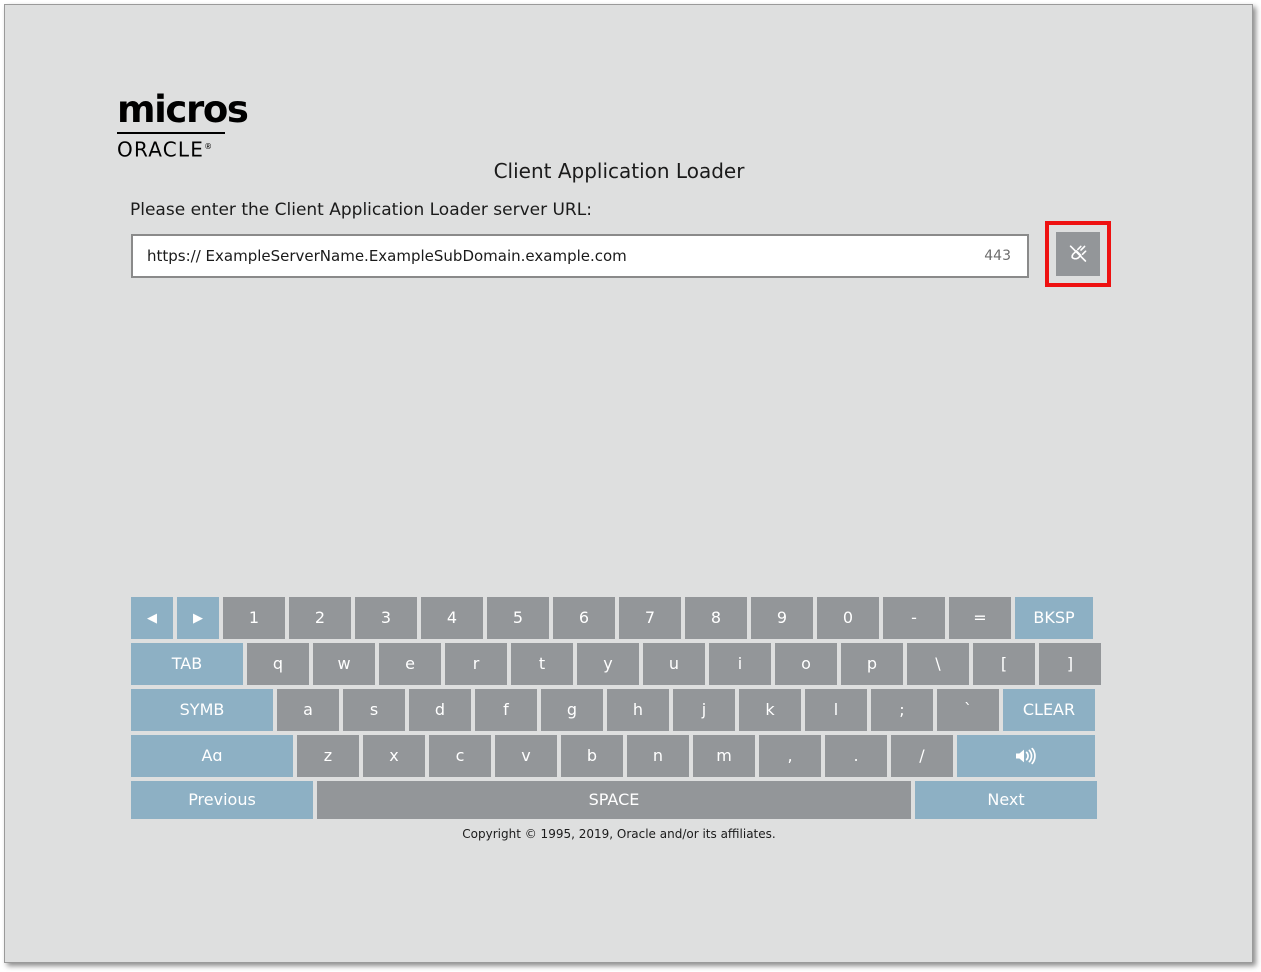 Image resolution: width=1261 pixels, height=972 pixels. What do you see at coordinates (209, 146) in the screenshot?
I see `registered-mark: ®` at bounding box center [209, 146].